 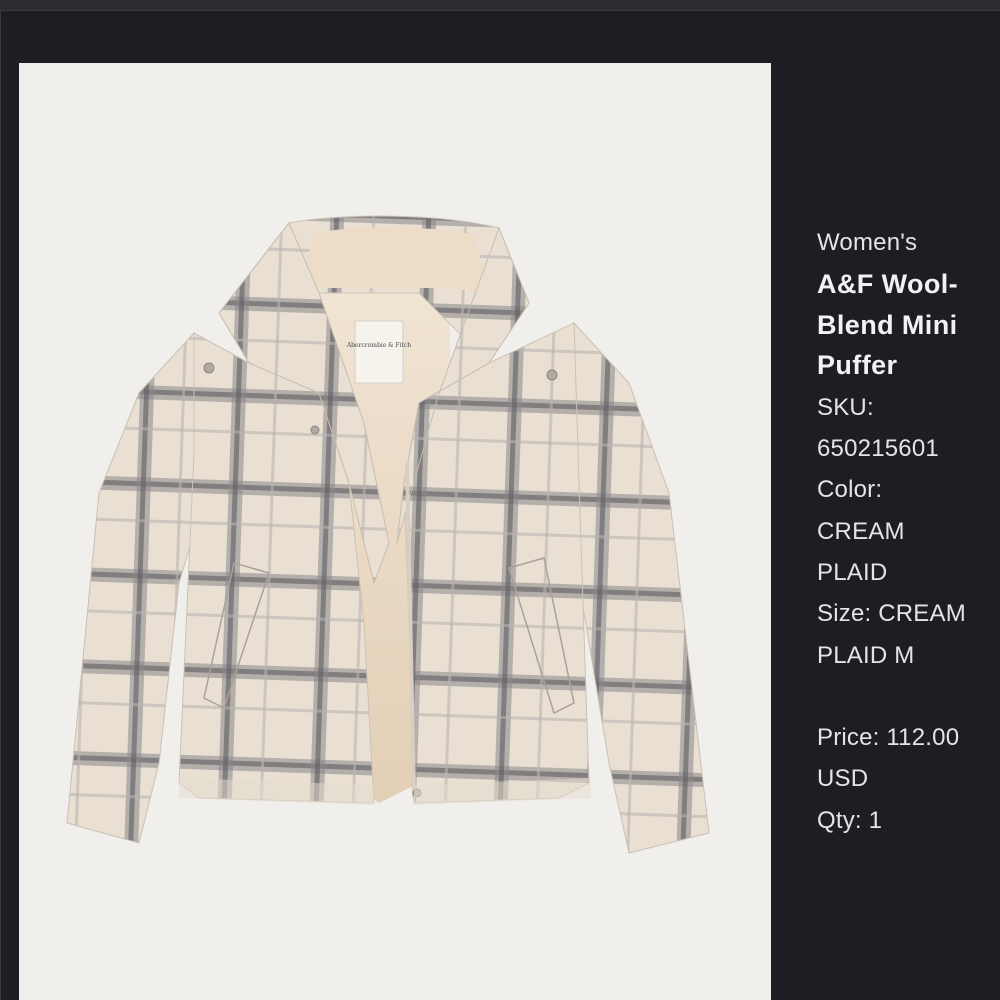 I want to click on price-currency: USD, so click(x=843, y=779).